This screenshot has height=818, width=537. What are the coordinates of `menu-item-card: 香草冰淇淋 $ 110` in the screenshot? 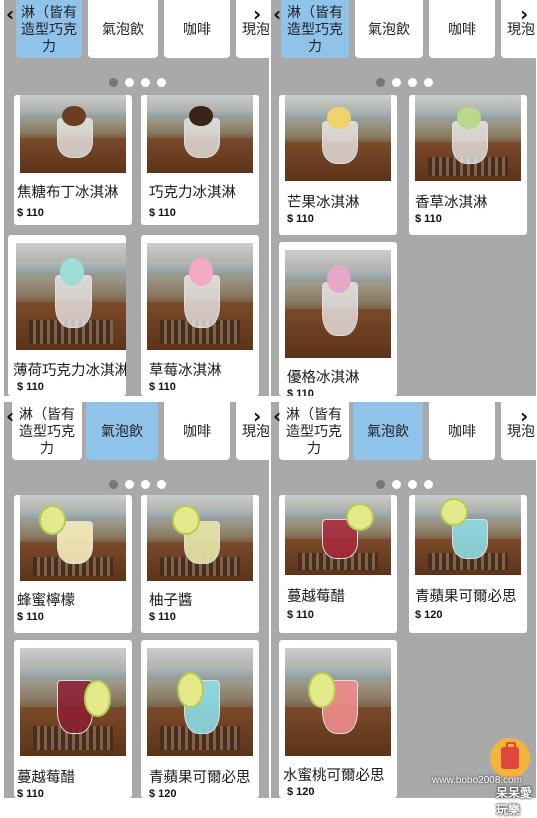 It's located at (468, 165).